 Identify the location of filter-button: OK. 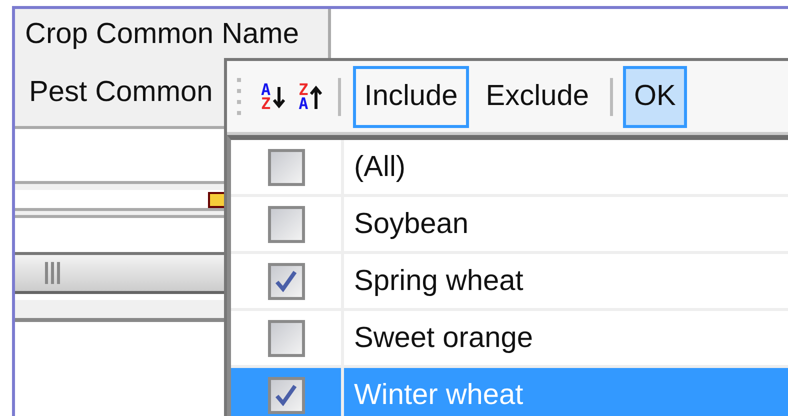
(654, 97).